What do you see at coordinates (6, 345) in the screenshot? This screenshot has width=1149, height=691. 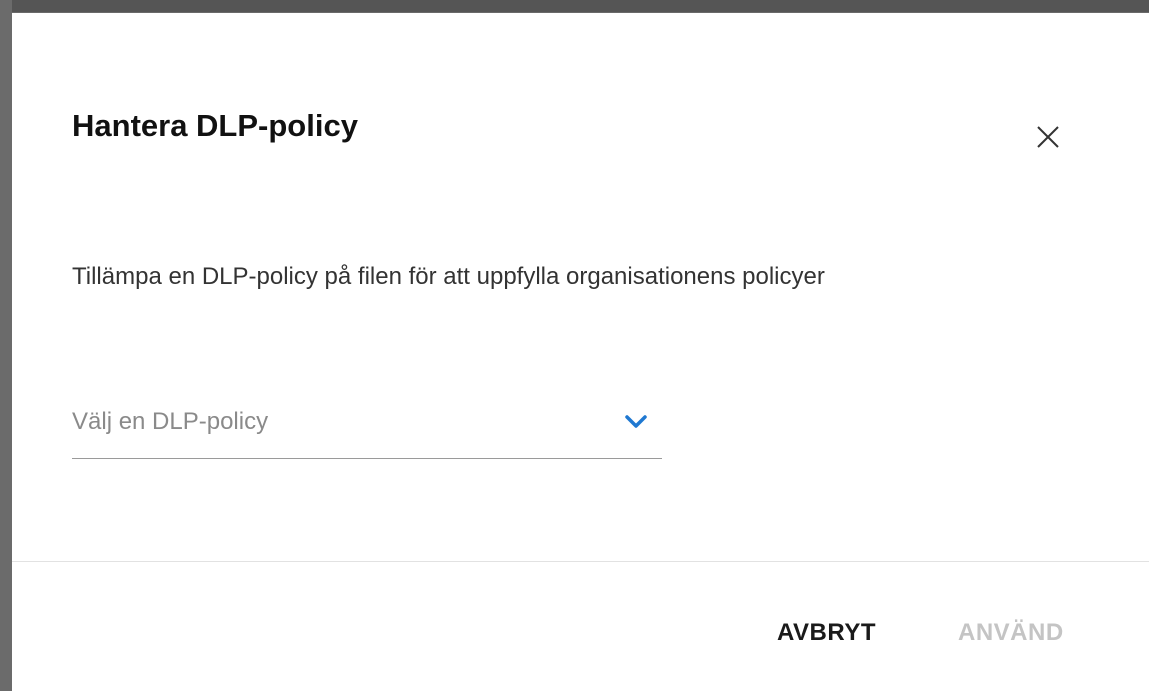 I see `backdrop-edge` at bounding box center [6, 345].